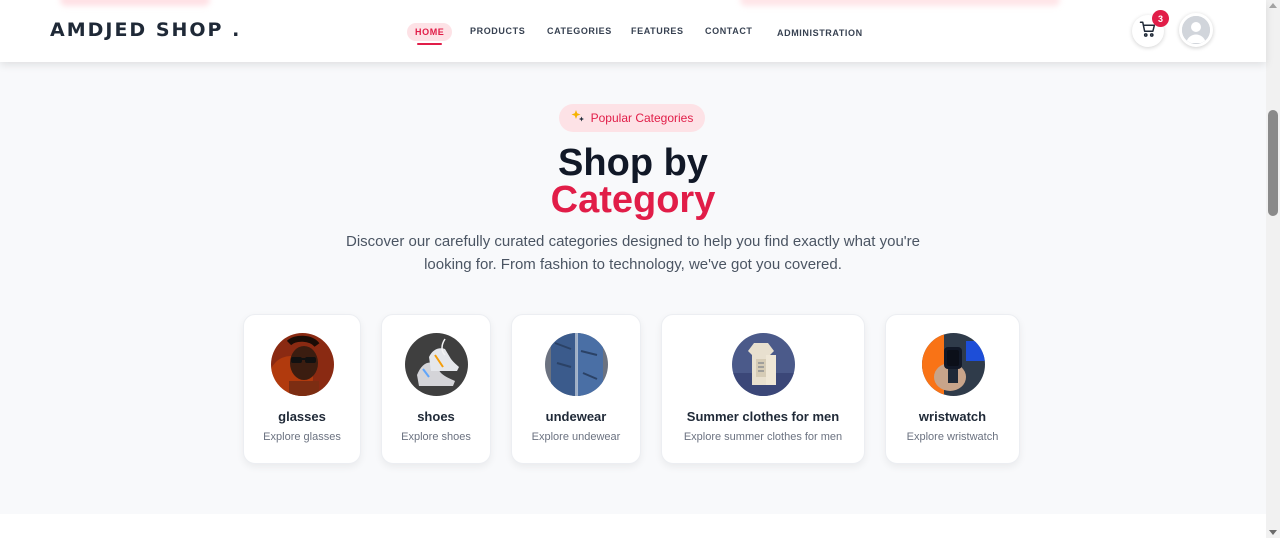 Image resolution: width=1280 pixels, height=538 pixels. I want to click on category-card-glasses: glasses Explore glasses, so click(302, 389).